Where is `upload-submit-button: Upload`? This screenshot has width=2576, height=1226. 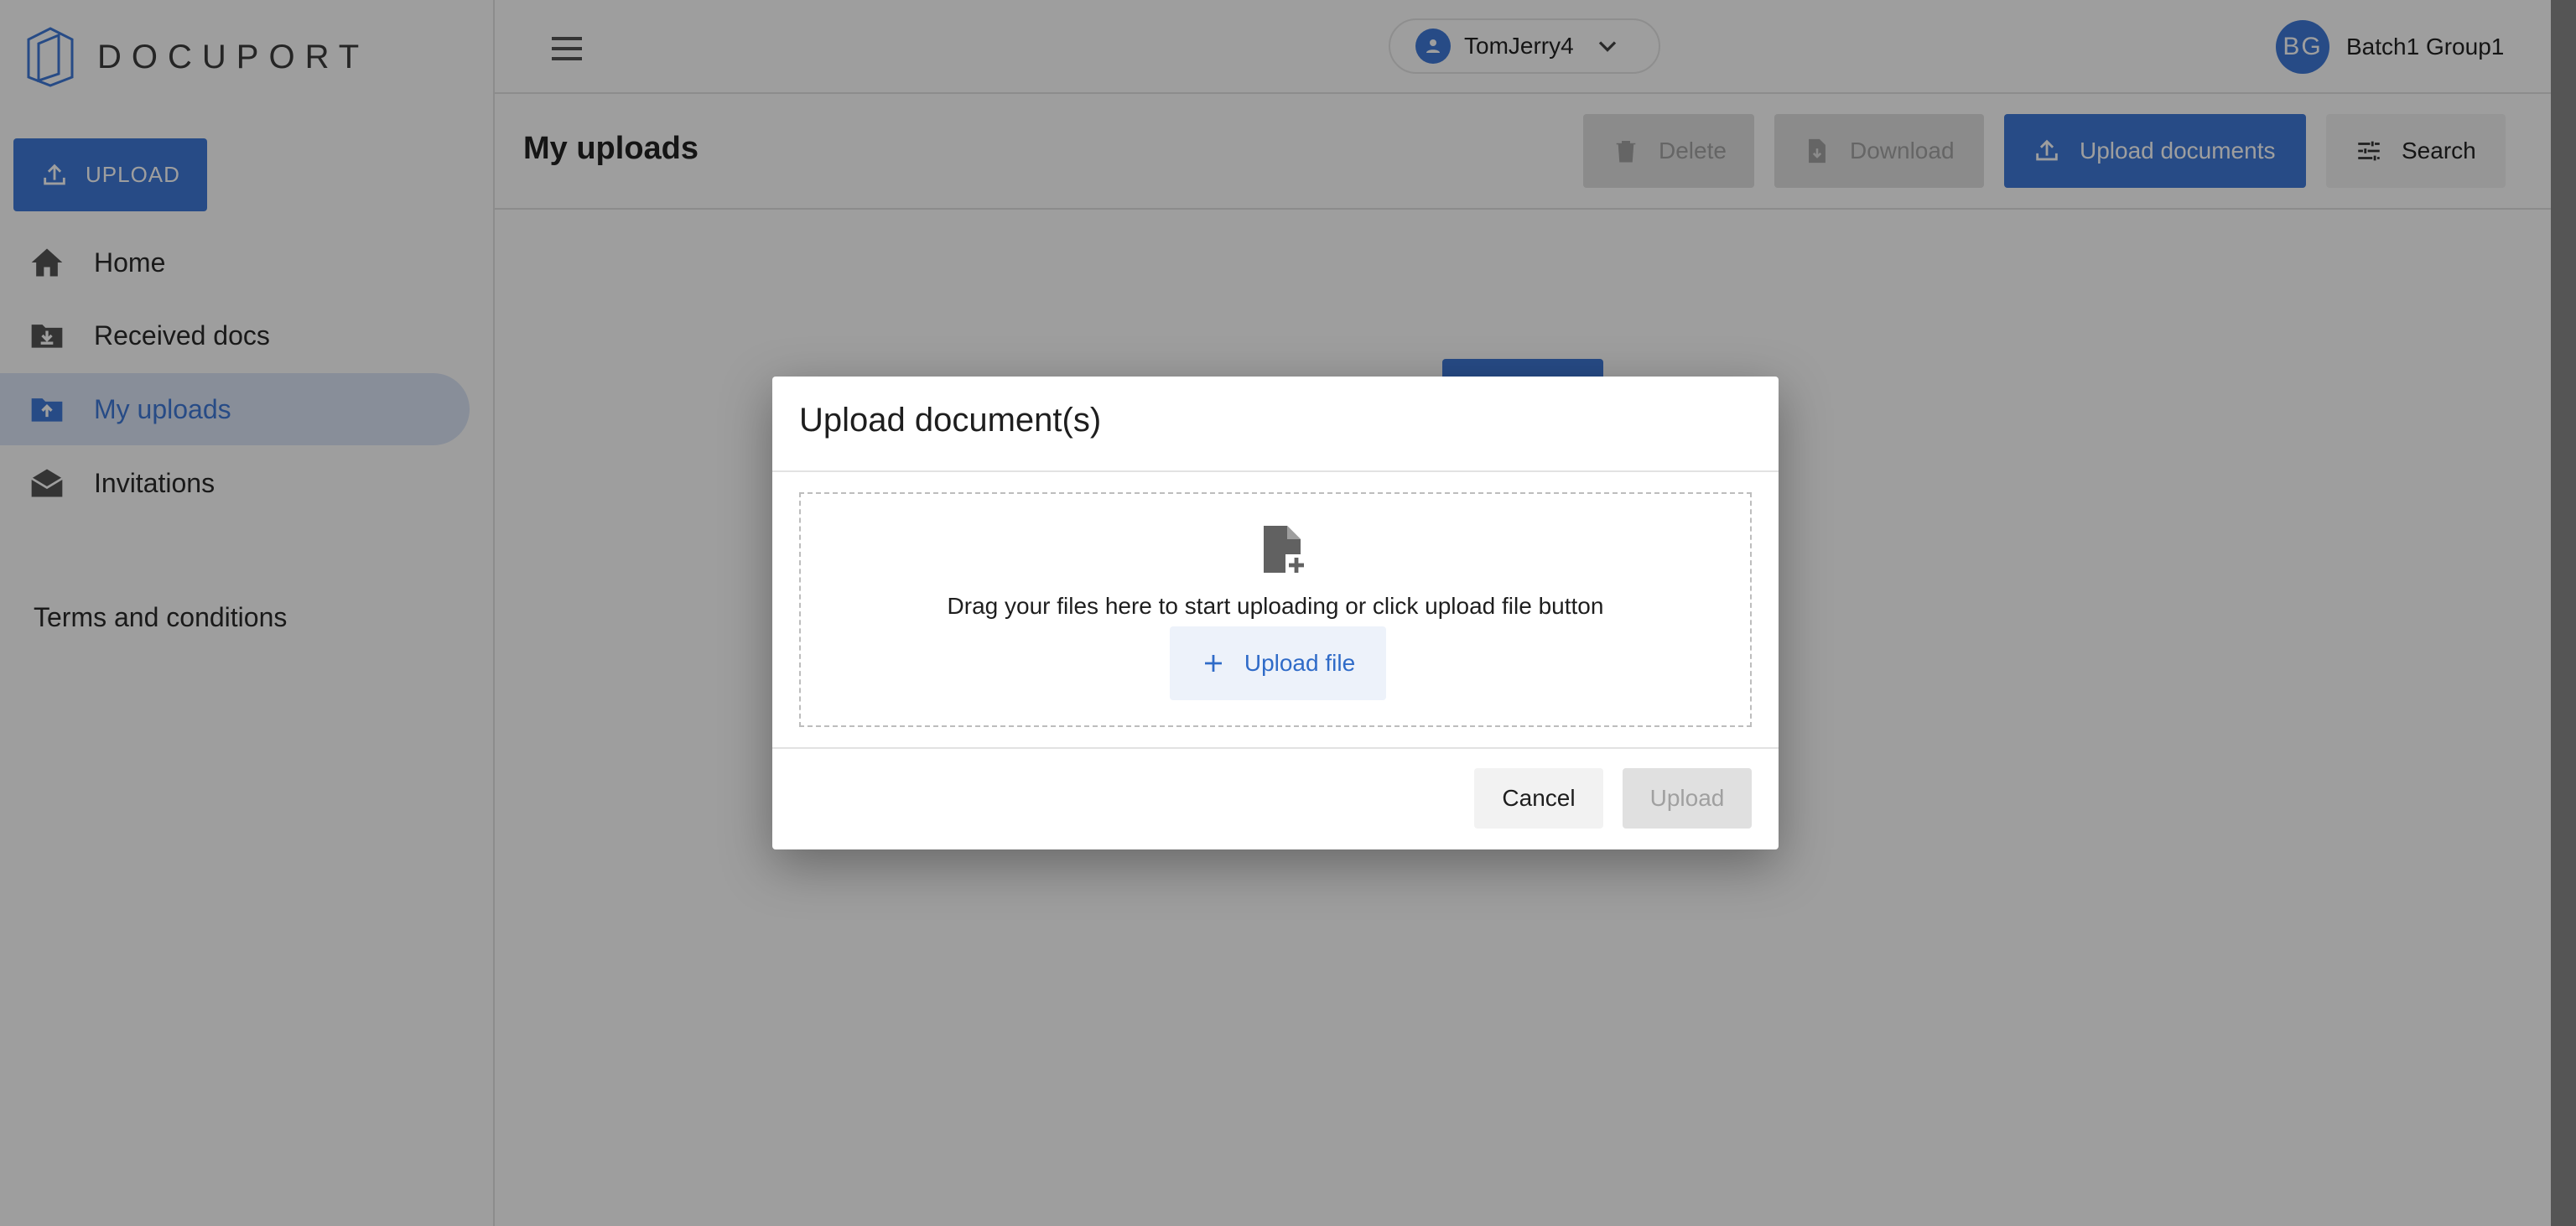 upload-submit-button: Upload is located at coordinates (1687, 798).